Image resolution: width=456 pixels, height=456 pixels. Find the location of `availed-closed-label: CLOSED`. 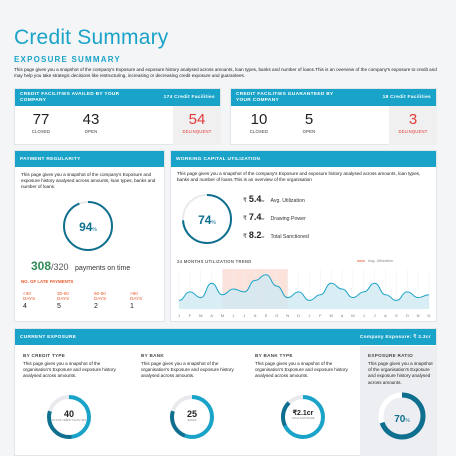

availed-closed-label: CLOSED is located at coordinates (41, 131).